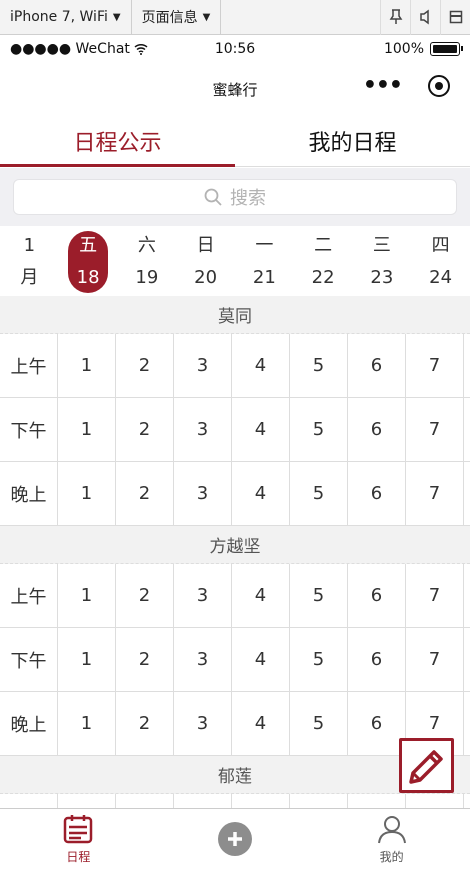  Describe the element at coordinates (403, 49) in the screenshot. I see `battery-percent: 100%` at that location.